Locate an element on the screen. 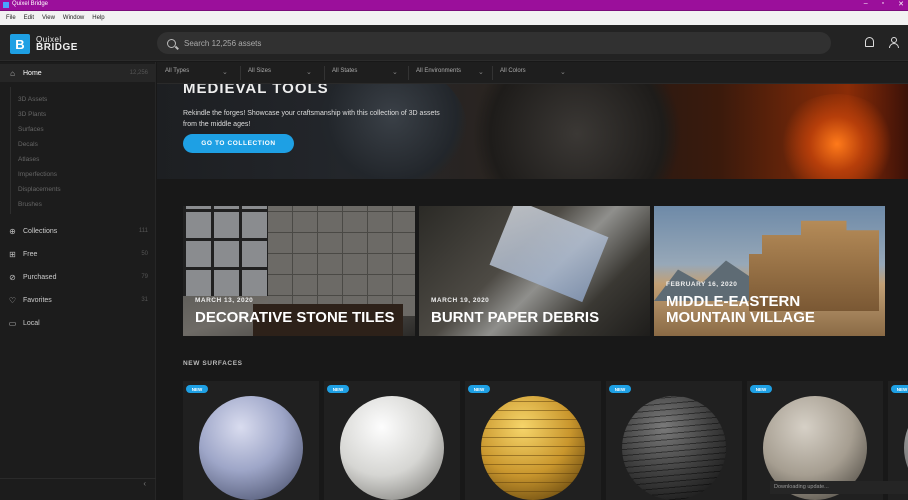 The image size is (908, 500). sidebar-sub-atlases: Atlases is located at coordinates (28, 159).